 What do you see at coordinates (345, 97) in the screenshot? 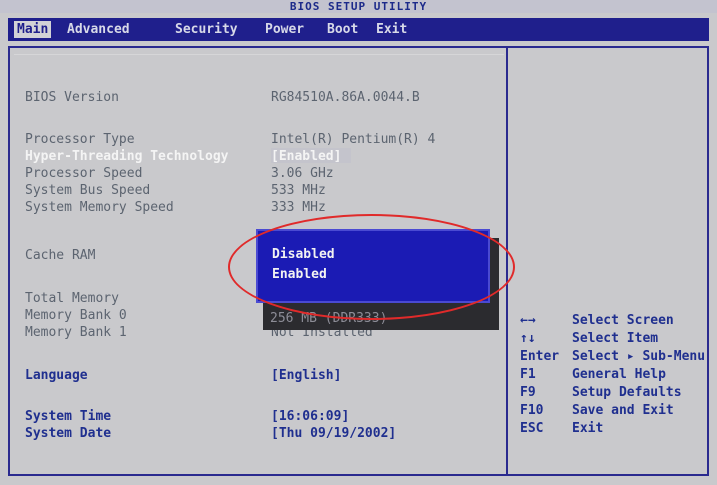
I see `bios-version-value: RG84510A.86A.0044.B` at bounding box center [345, 97].